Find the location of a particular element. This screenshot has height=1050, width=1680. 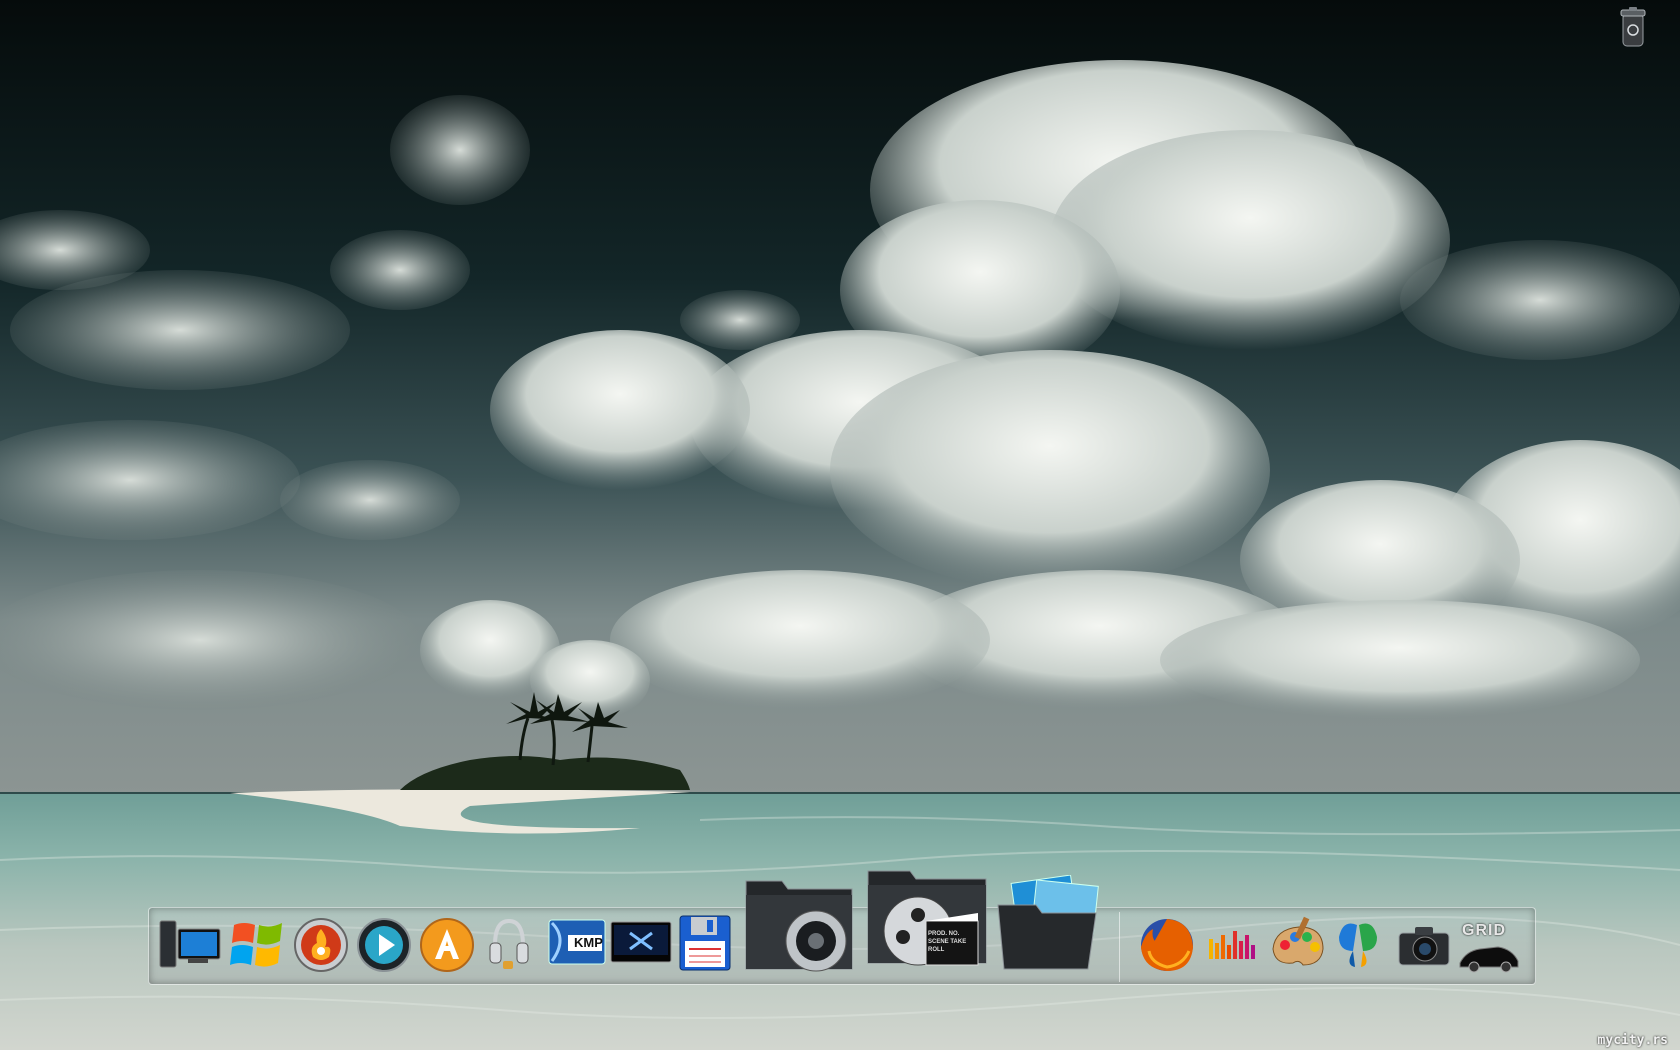

clapperboard-label: PROD. NO. SCENE TAKE ROLL is located at coordinates (947, 942).